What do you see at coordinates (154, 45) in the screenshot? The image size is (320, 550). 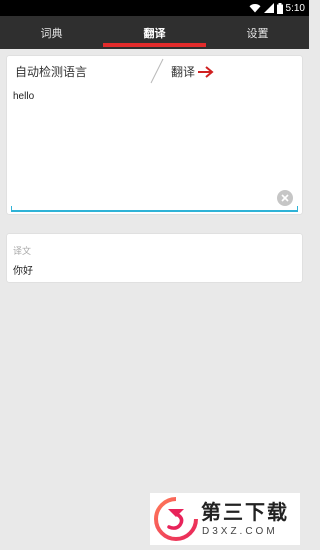 I see `active-tab-indicator` at bounding box center [154, 45].